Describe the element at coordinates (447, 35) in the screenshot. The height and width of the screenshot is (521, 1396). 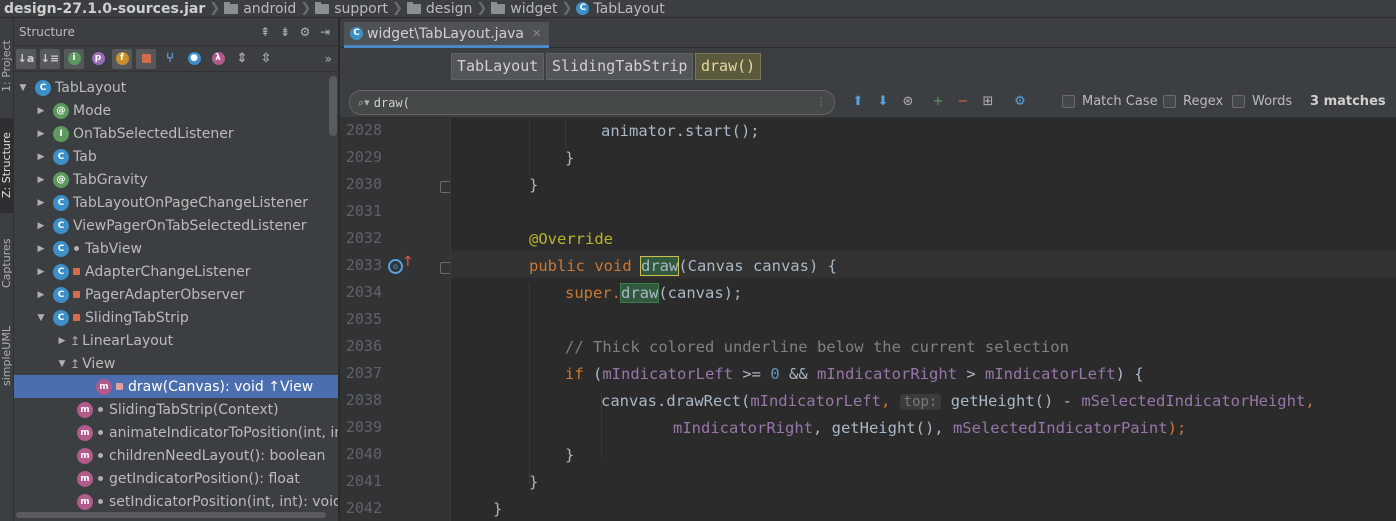
I see `editor-tab-tablayout-java: C widget\TabLayout.java ✕` at that location.